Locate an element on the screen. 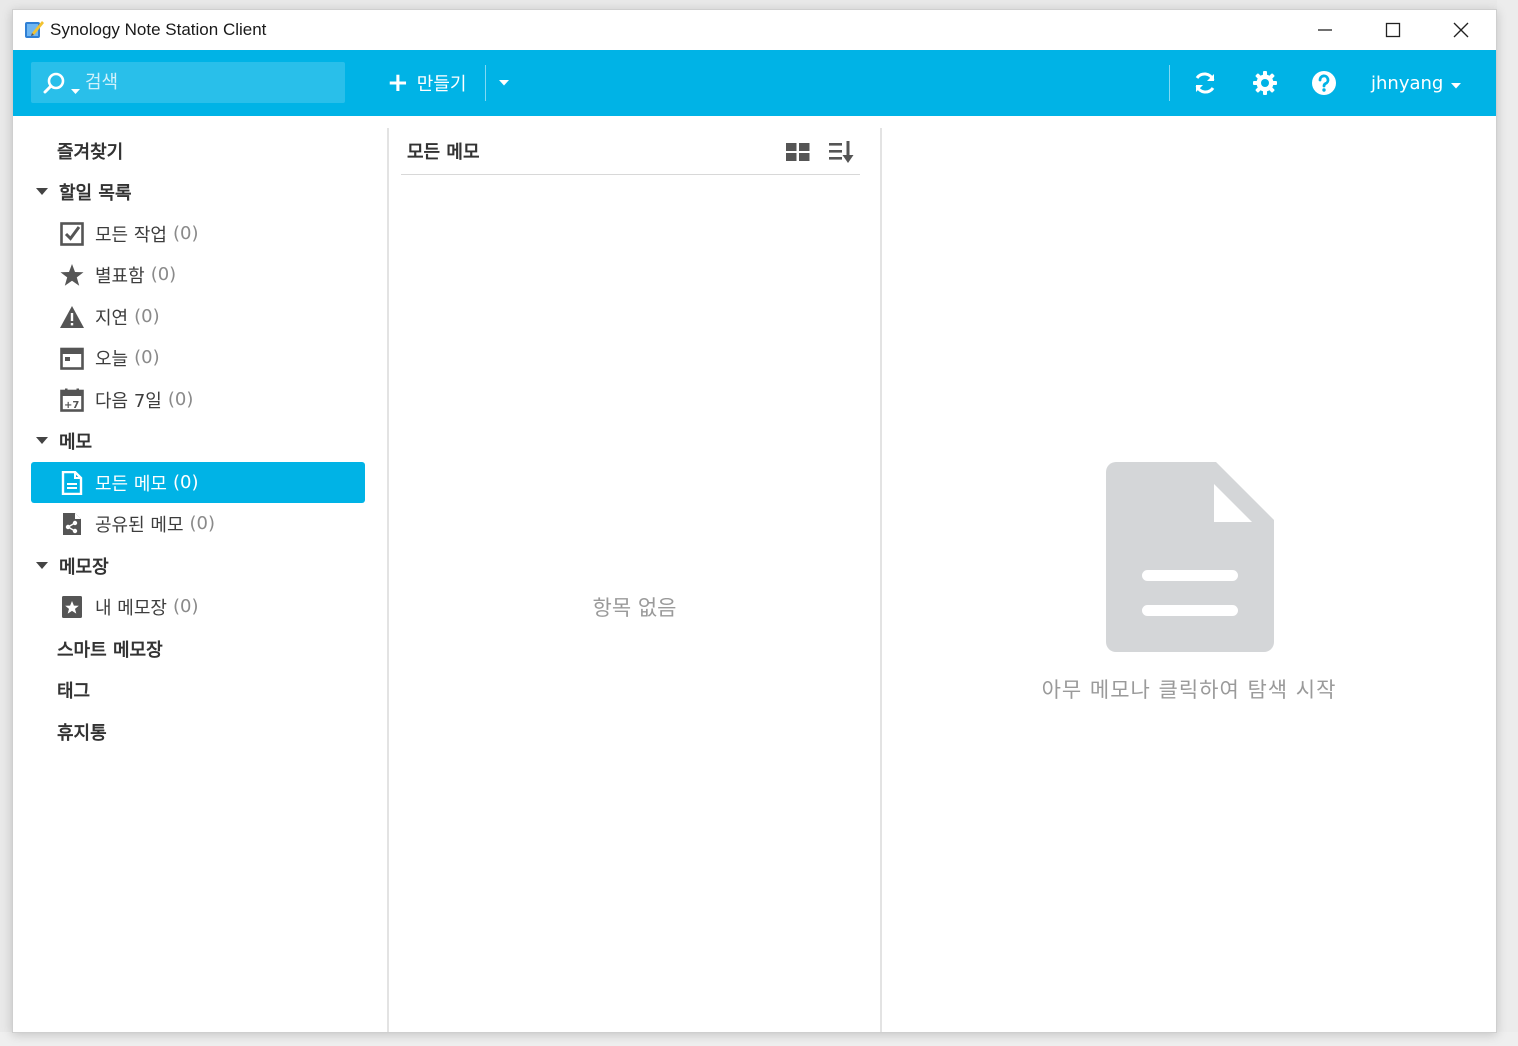 The image size is (1518, 1046). sidebar-item-next-7-days: +7 다음 7일 (0) is located at coordinates (198, 399).